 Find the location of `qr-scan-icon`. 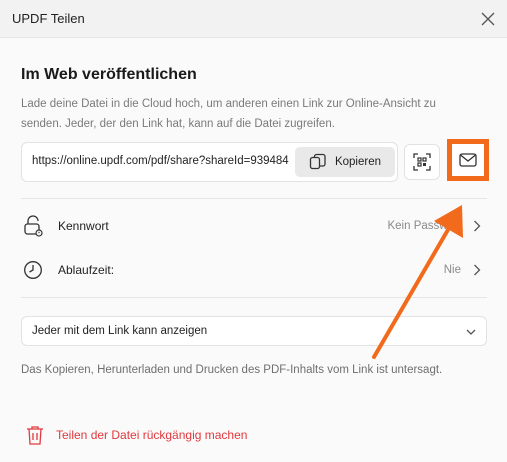

qr-scan-icon is located at coordinates (422, 162).